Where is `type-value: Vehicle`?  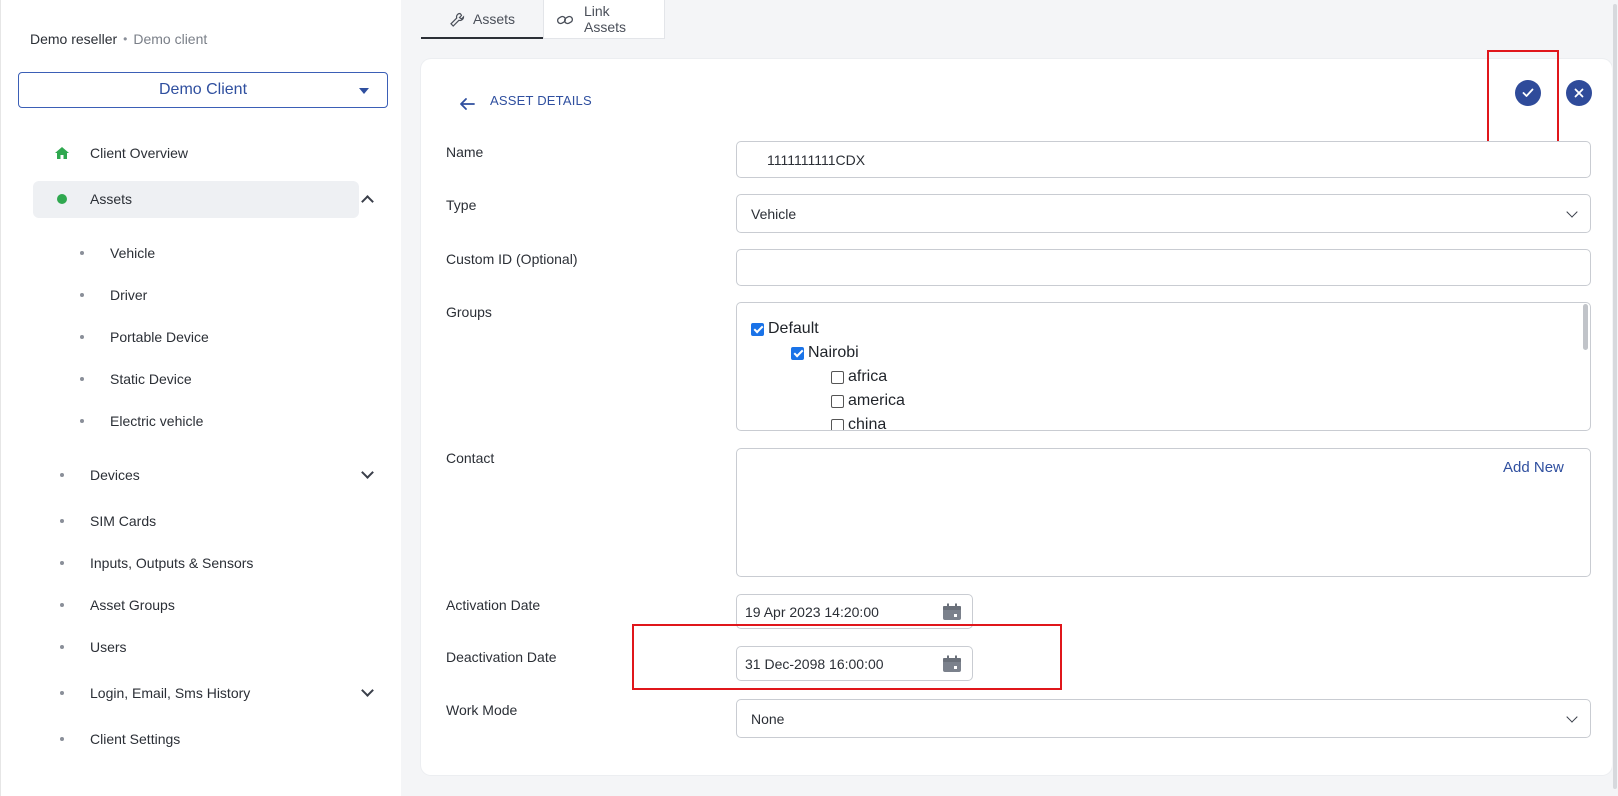 type-value: Vehicle is located at coordinates (774, 214).